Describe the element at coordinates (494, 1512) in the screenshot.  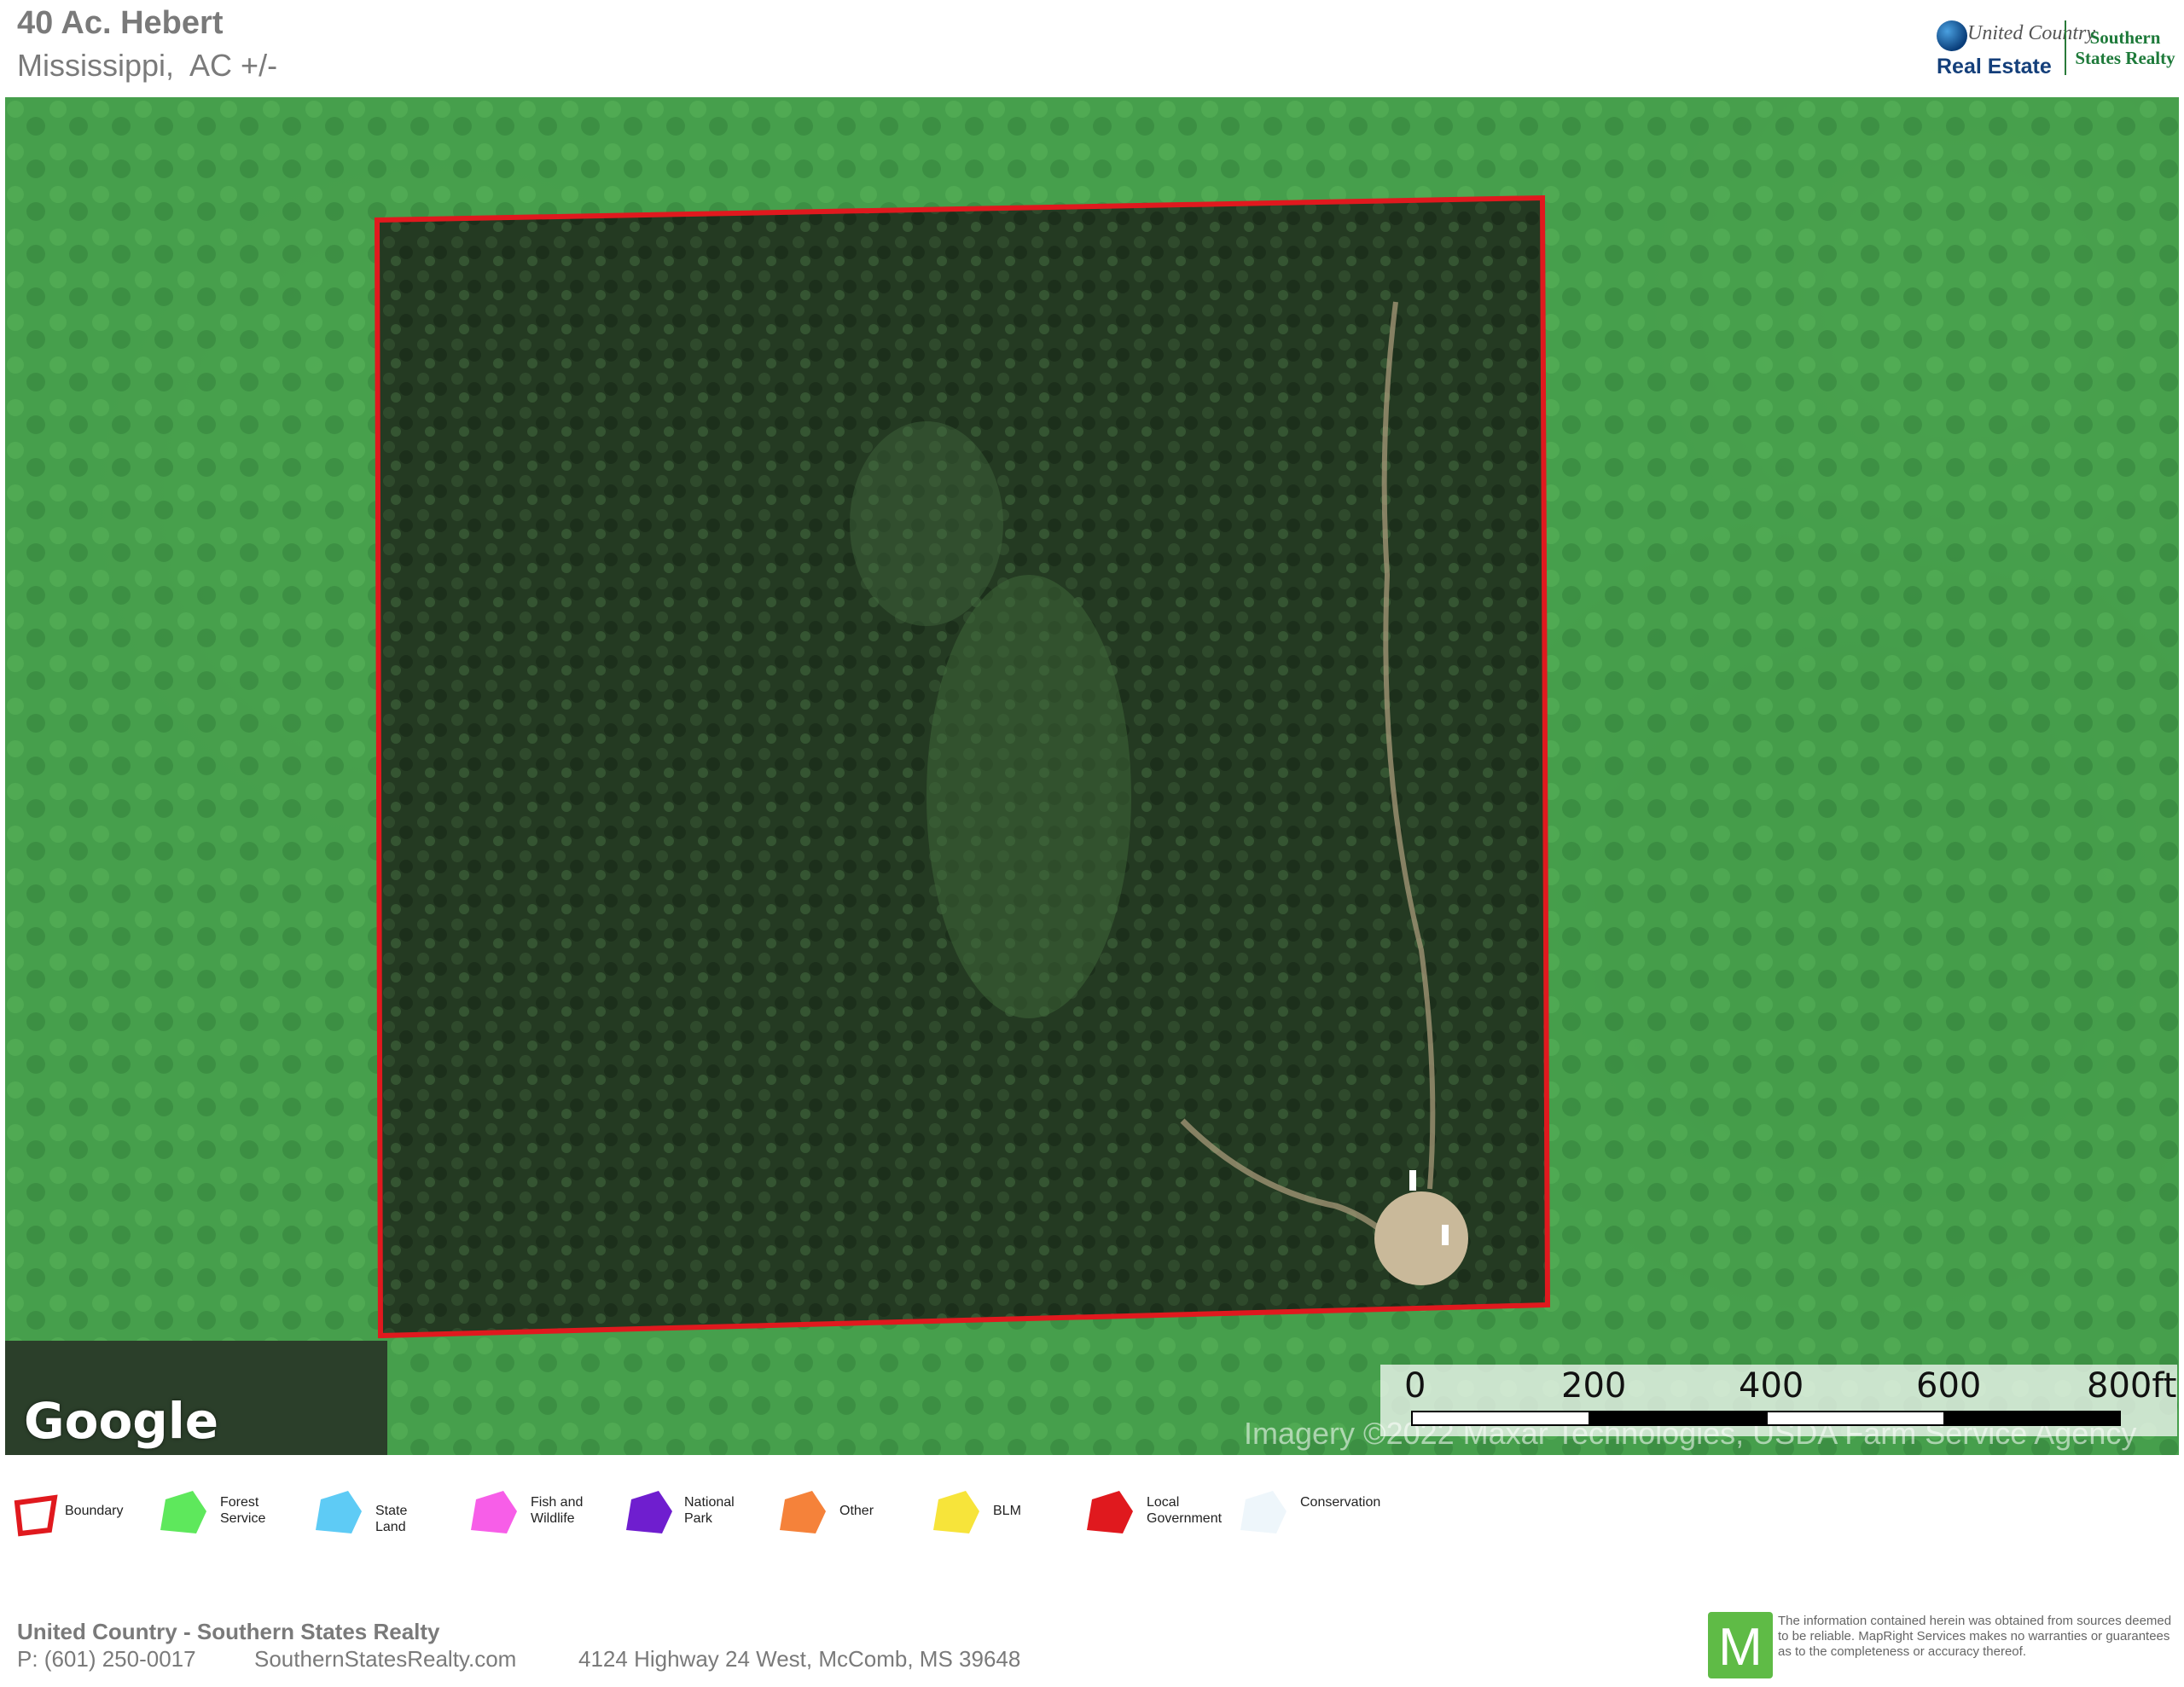
I see `fish-wildlife-swatch-icon` at that location.